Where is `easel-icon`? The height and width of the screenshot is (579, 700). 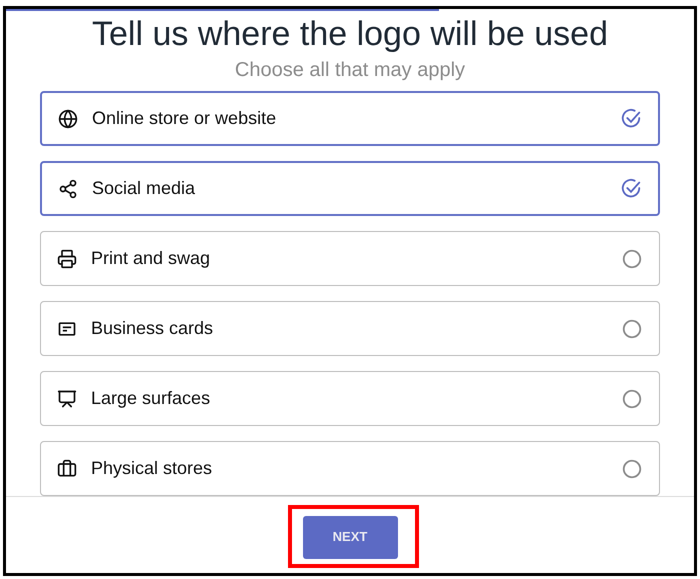 easel-icon is located at coordinates (67, 398).